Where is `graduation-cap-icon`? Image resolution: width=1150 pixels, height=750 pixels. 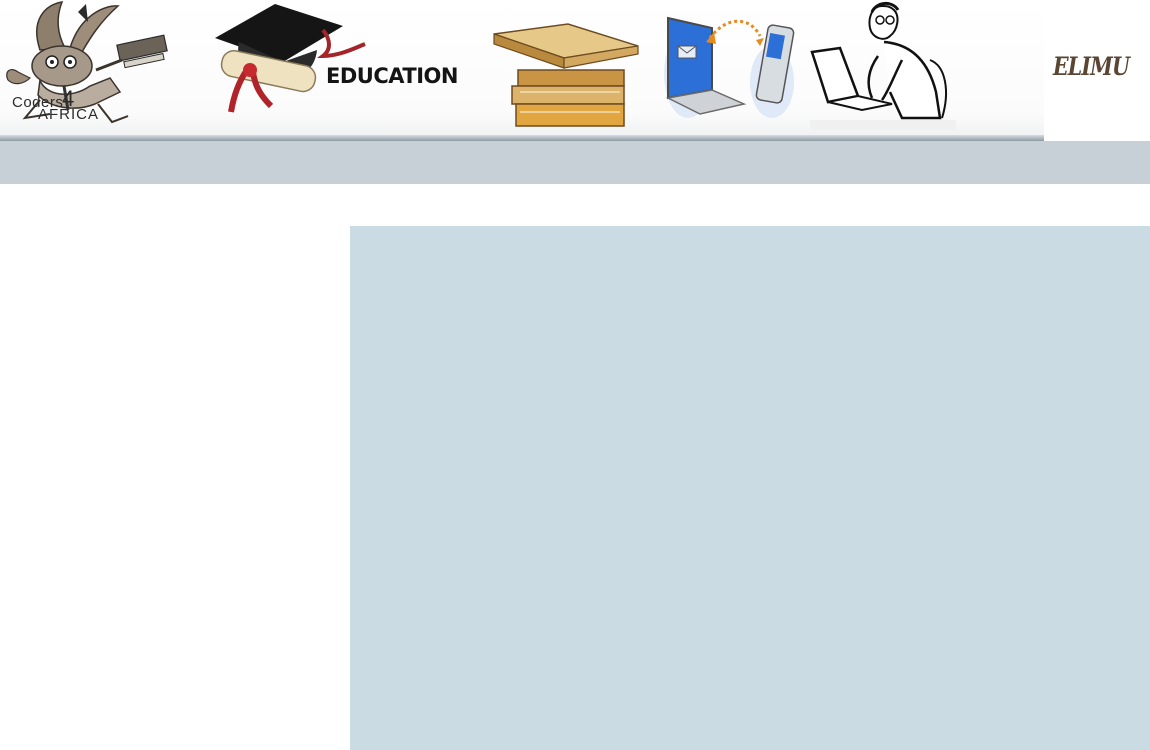 graduation-cap-icon is located at coordinates (290, 58).